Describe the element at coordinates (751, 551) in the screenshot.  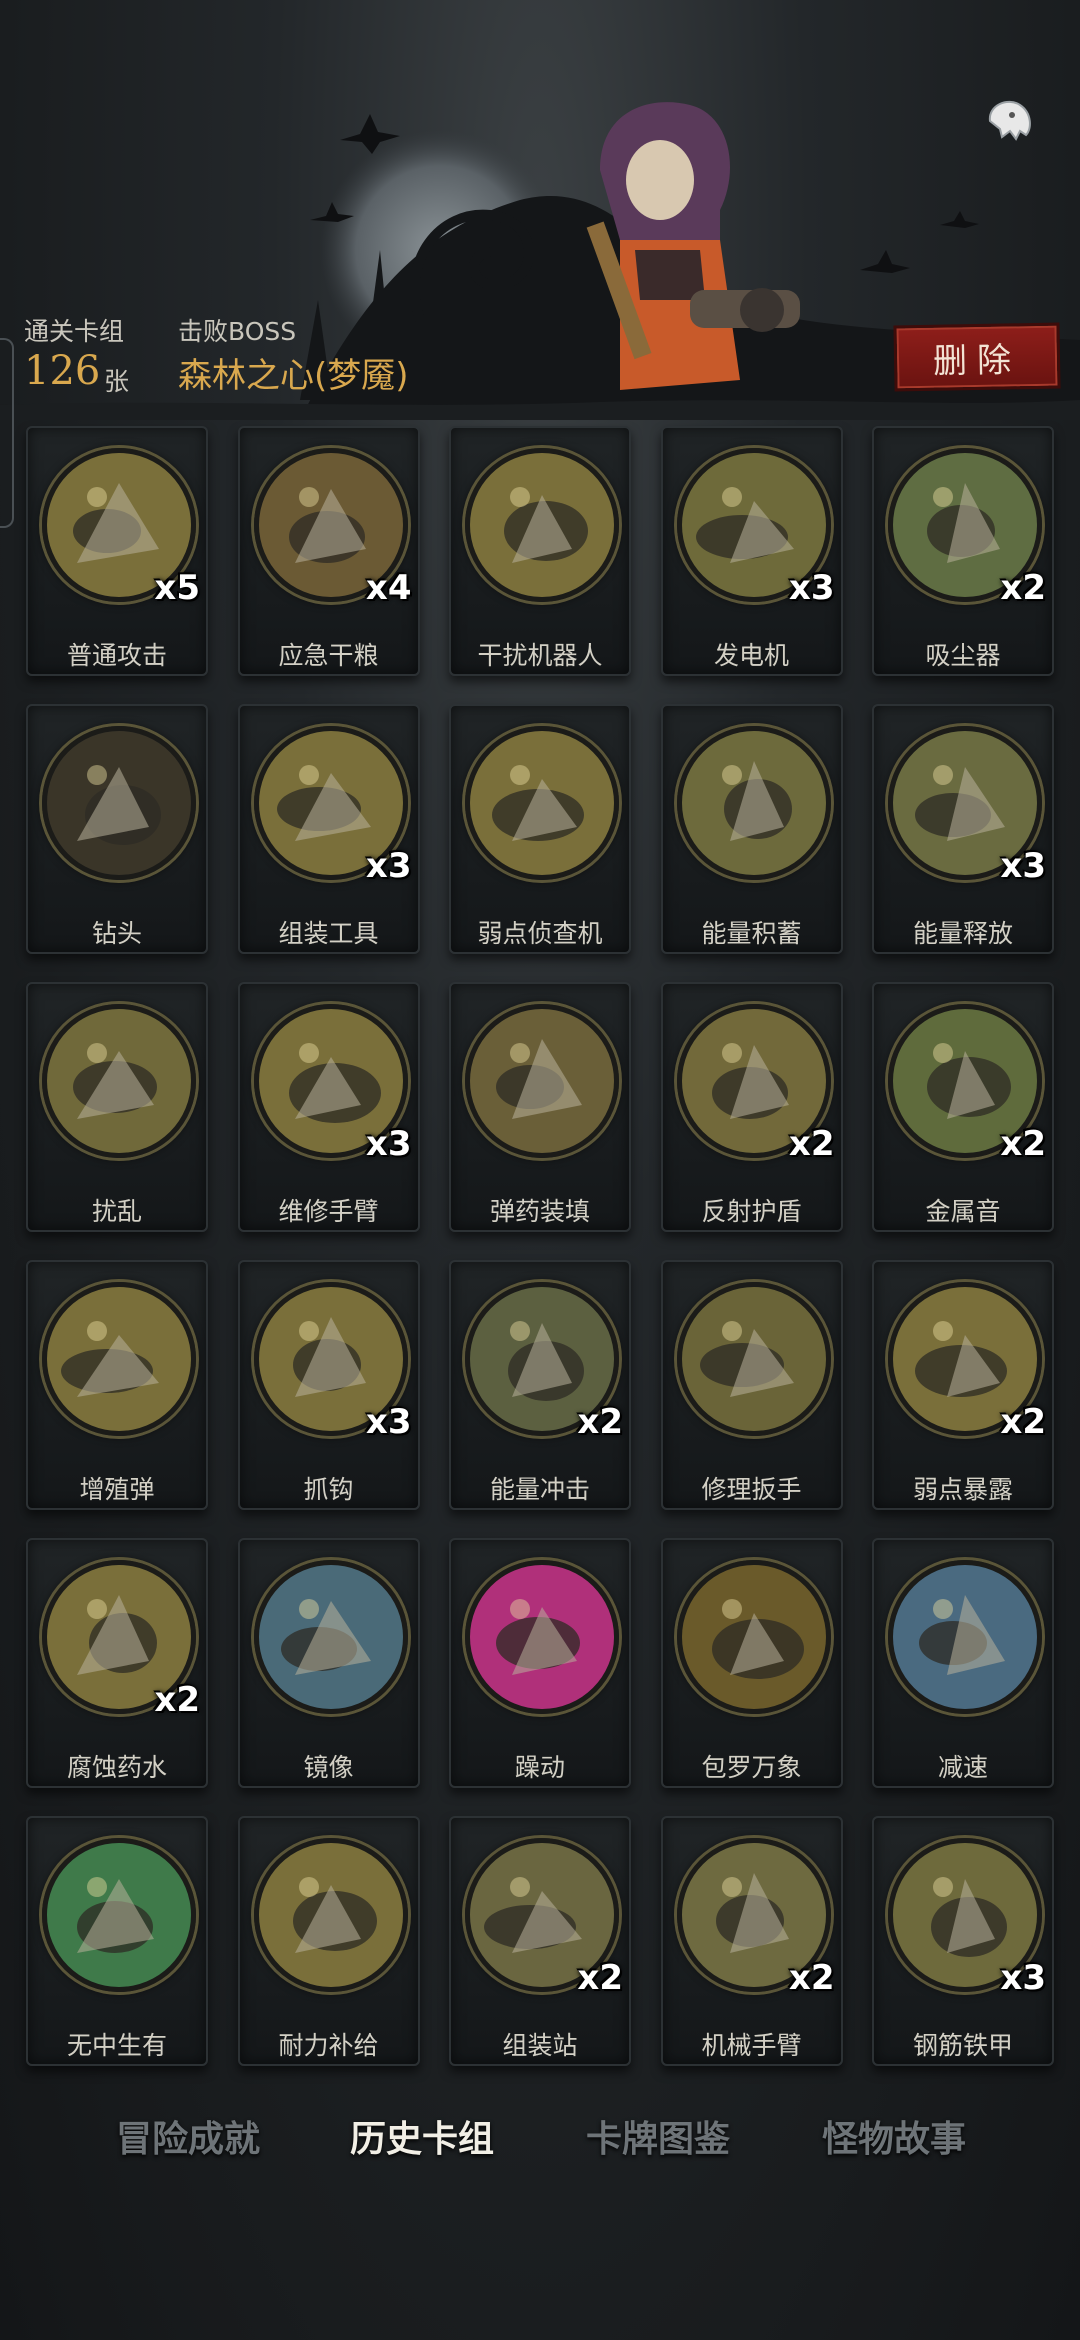
I see `deck-card: x3 发电机` at that location.